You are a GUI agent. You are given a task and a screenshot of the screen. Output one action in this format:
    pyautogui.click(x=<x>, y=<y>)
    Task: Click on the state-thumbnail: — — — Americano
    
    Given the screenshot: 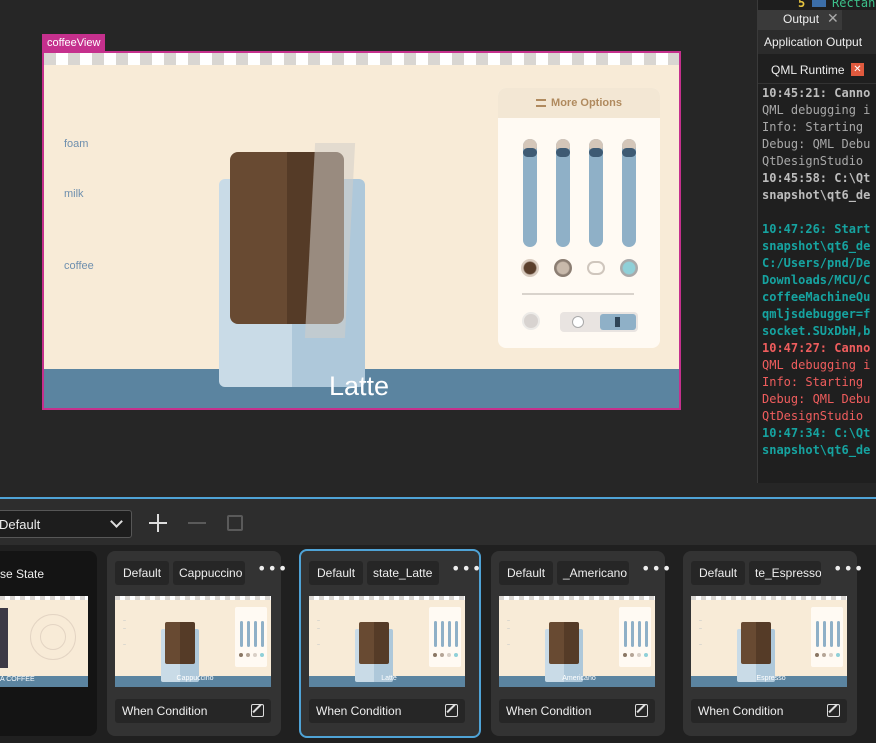 What is the action you would take?
    pyautogui.click(x=577, y=641)
    